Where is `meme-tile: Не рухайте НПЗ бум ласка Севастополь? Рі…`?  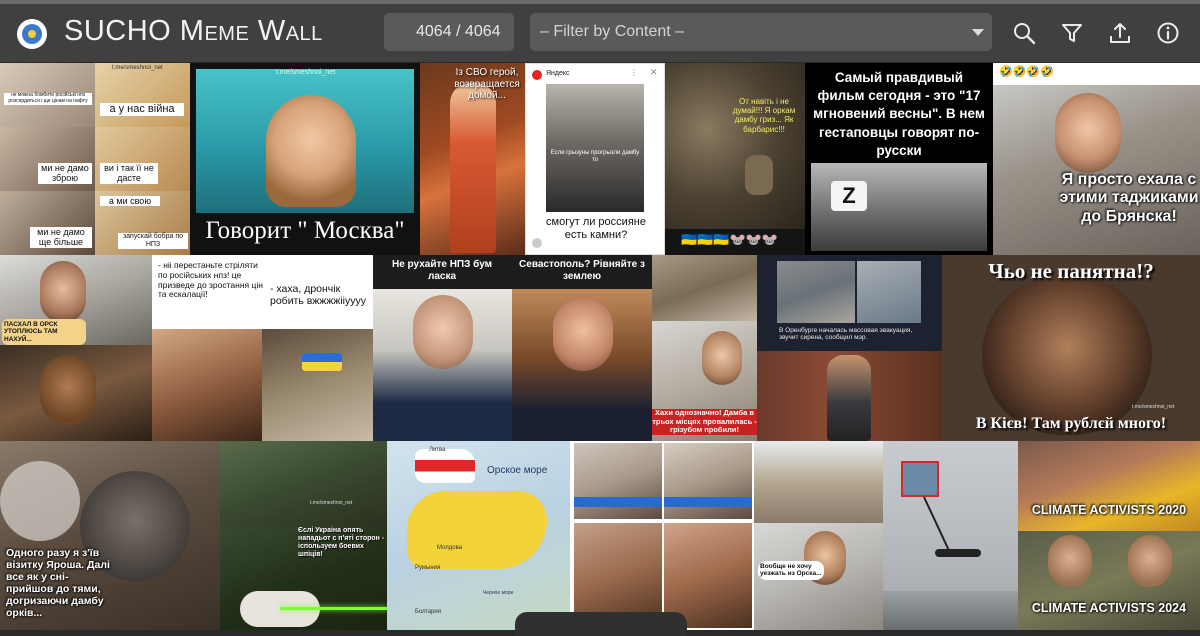 meme-tile: Не рухайте НПЗ бум ласка Севастополь? Рі… is located at coordinates (512, 348).